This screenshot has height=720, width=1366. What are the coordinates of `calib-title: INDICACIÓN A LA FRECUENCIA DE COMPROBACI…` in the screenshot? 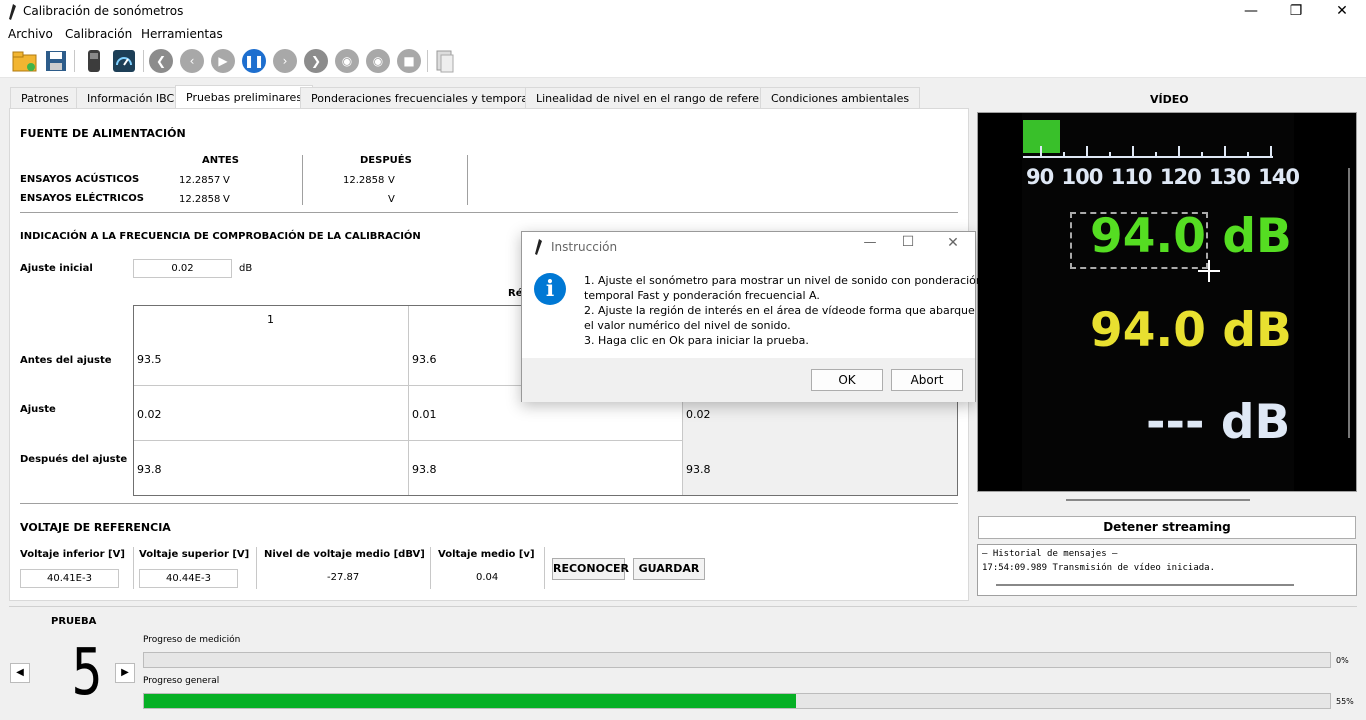 It's located at (220, 236).